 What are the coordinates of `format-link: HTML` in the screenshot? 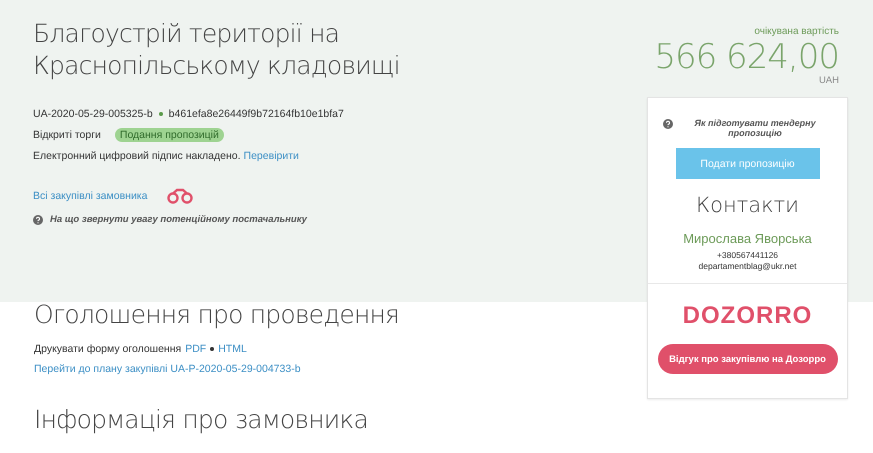 It's located at (232, 349).